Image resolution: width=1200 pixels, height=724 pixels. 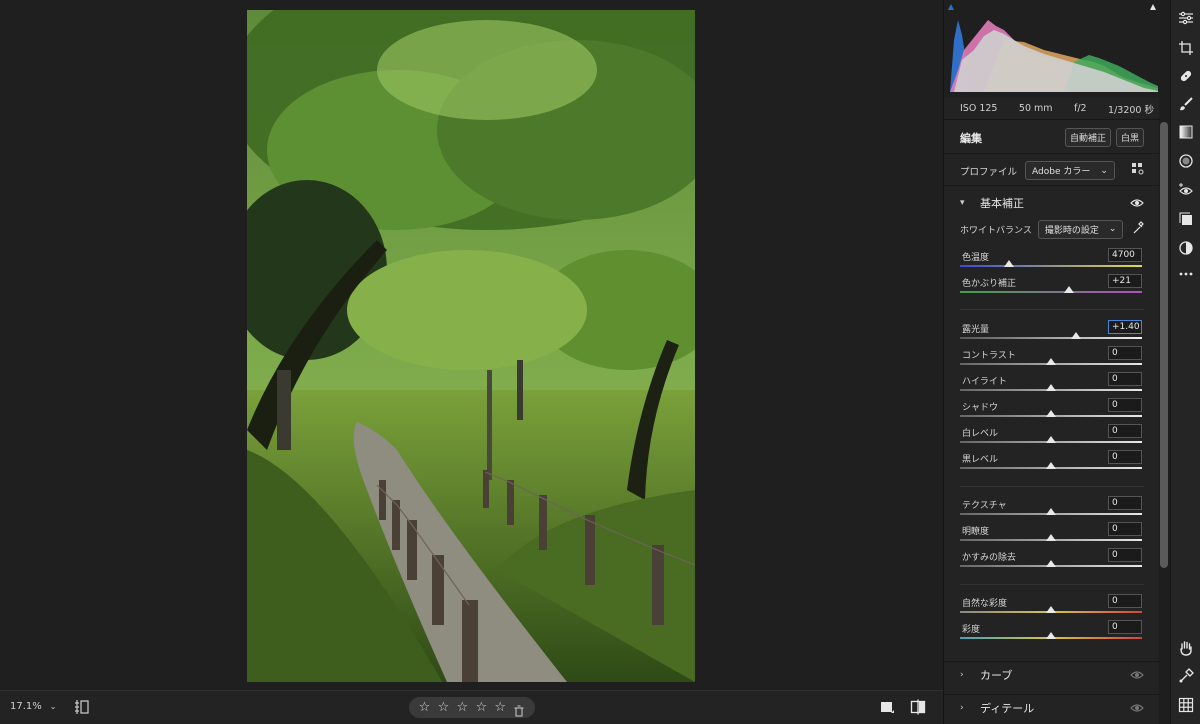 What do you see at coordinates (1052, 674) in the screenshot?
I see `curve-section-header: › カーブ` at bounding box center [1052, 674].